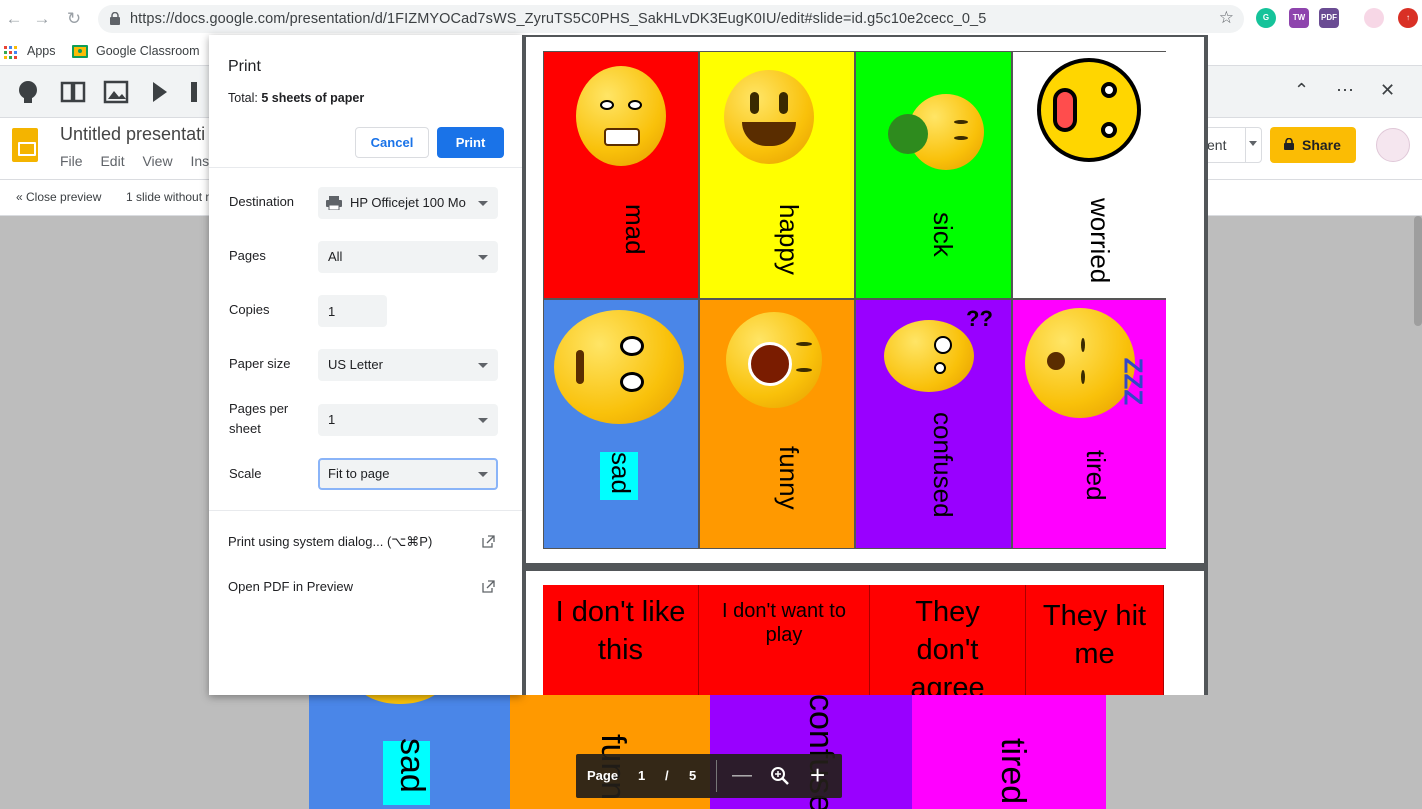  Describe the element at coordinates (641, 775) in the screenshot. I see `page-current: 1` at that location.